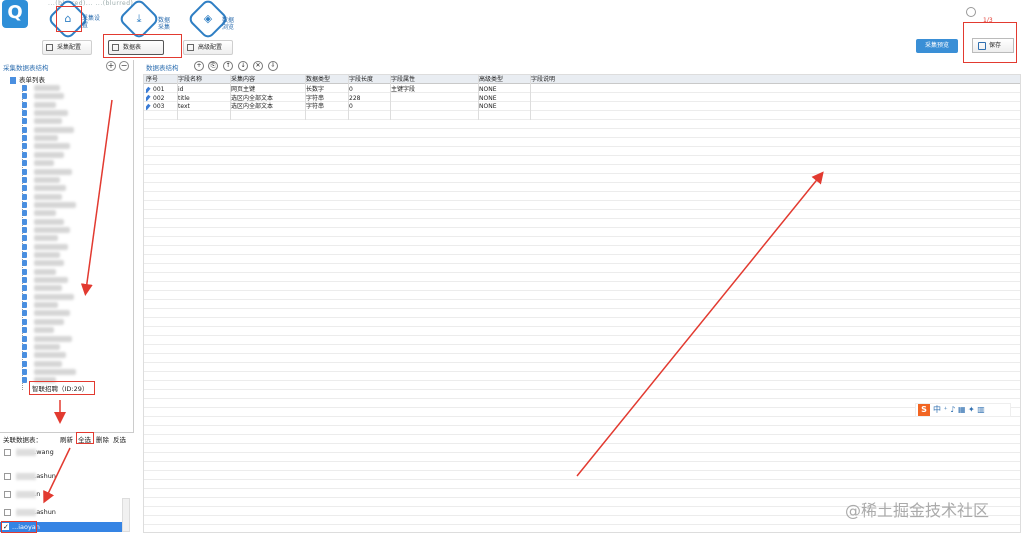  Describe the element at coordinates (96, 197) in the screenshot. I see `arrow-down-tree` at that location.